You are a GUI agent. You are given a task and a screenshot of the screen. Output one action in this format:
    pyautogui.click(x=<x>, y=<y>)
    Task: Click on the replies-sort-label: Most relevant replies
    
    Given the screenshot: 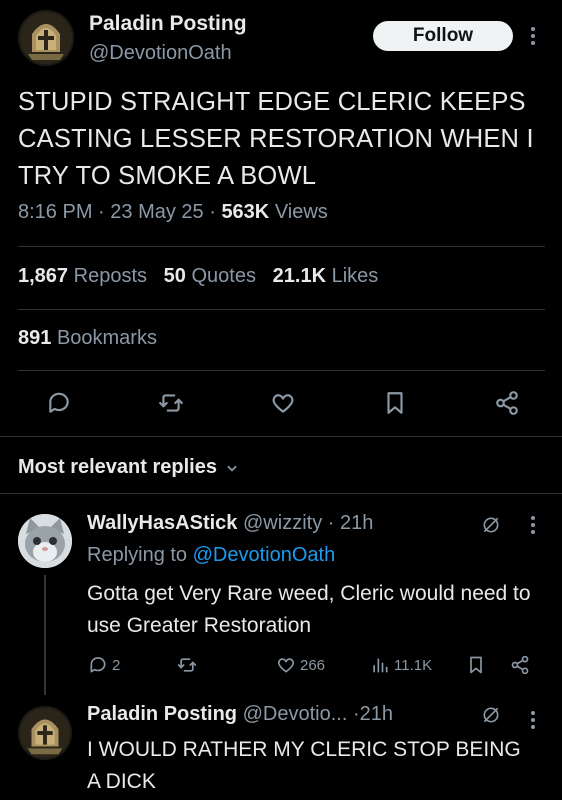 What is the action you would take?
    pyautogui.click(x=117, y=467)
    